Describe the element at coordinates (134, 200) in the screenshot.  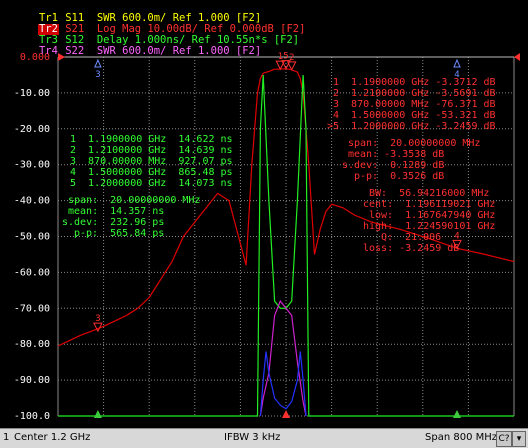
I see `s12-stat-span: span: 20.00000000 MHz` at that location.